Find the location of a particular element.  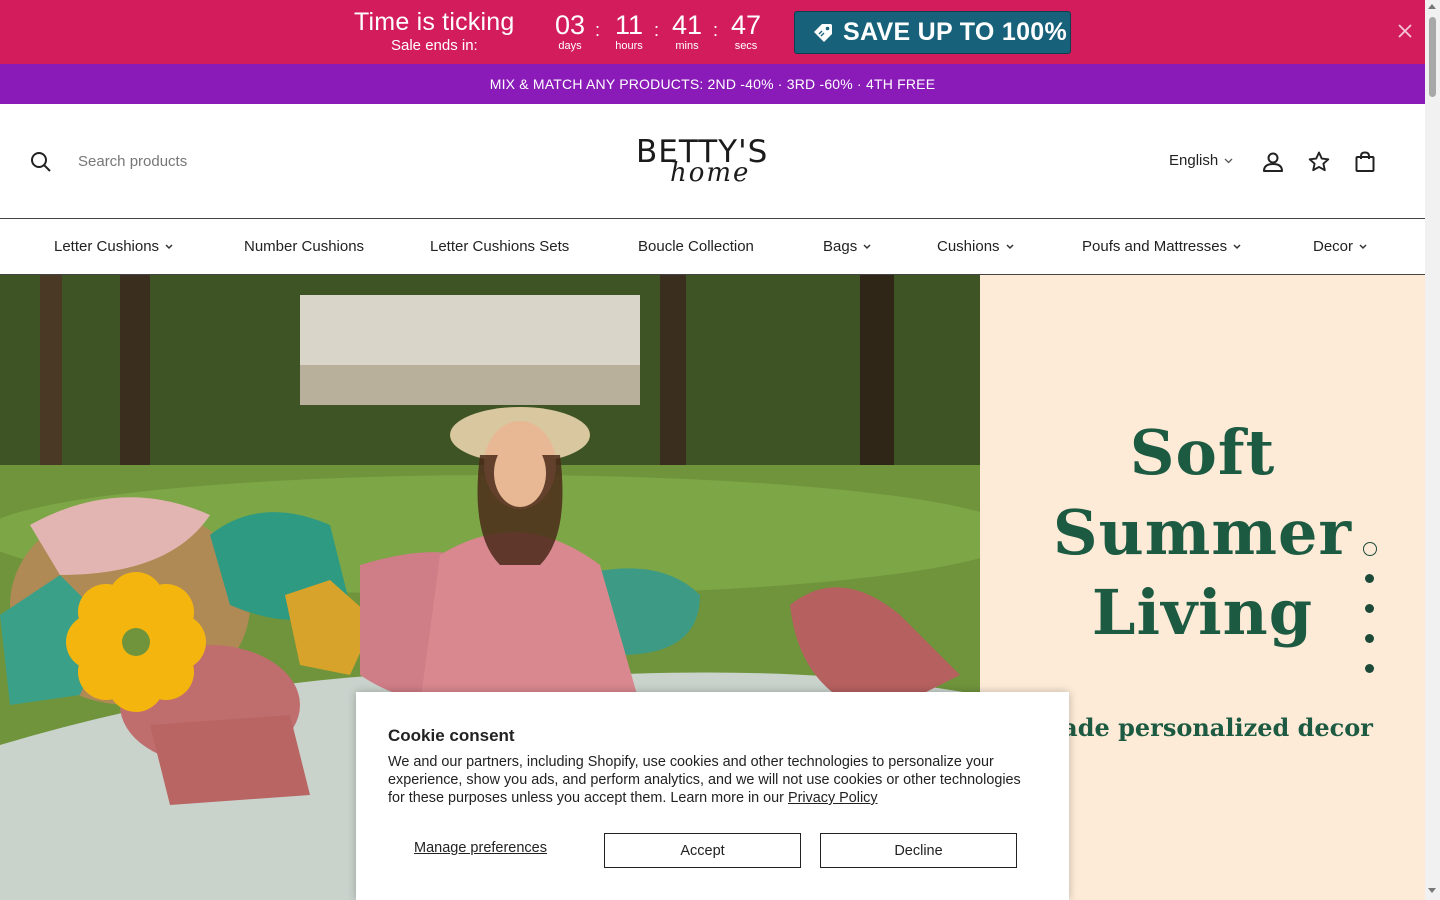

accept-button: Accept is located at coordinates (702, 850).